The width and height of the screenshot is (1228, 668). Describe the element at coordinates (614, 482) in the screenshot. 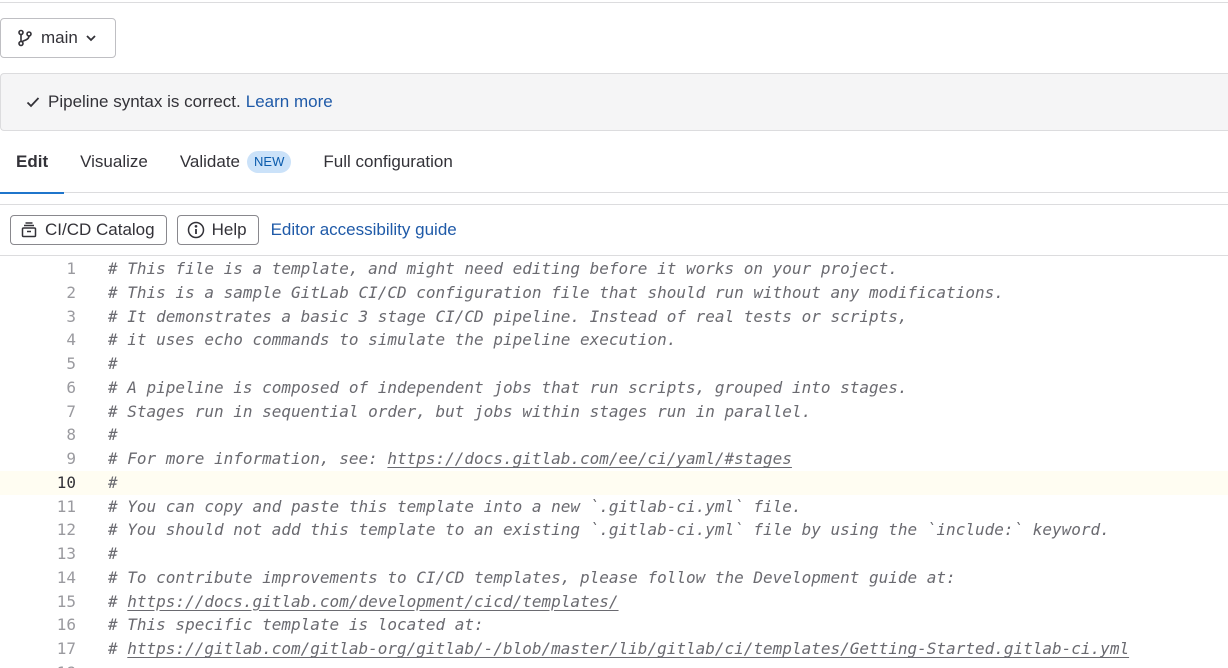

I see `code-line: 10 #` at that location.